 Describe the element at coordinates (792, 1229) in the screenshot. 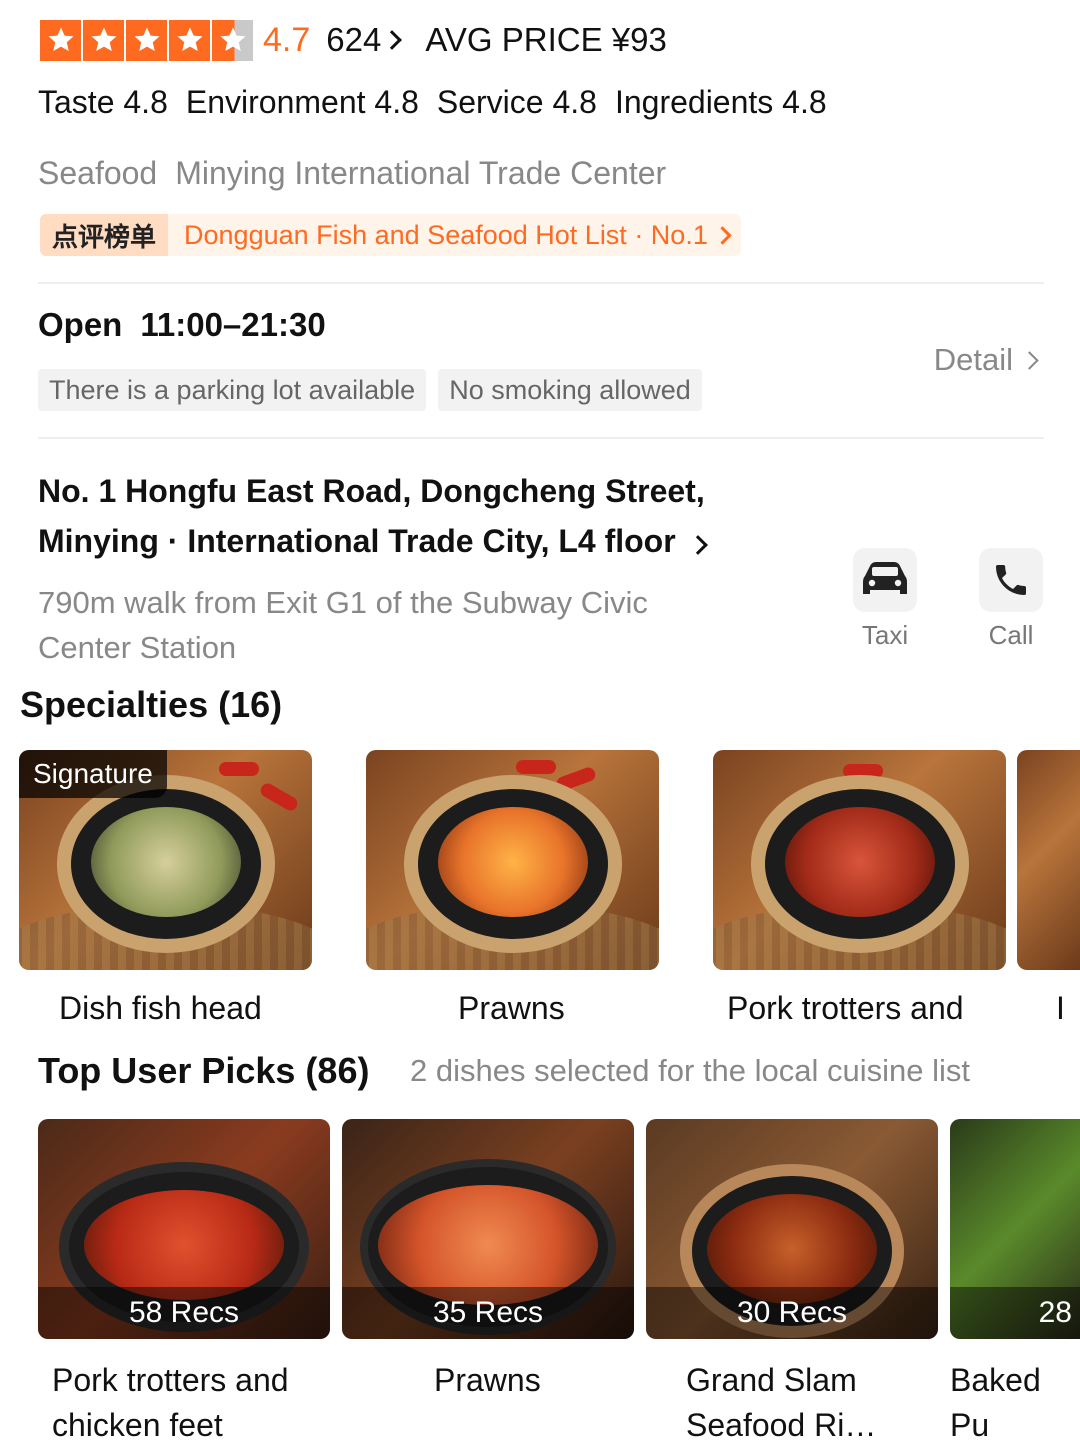

I see `pick-card-image: 30 Recs` at that location.